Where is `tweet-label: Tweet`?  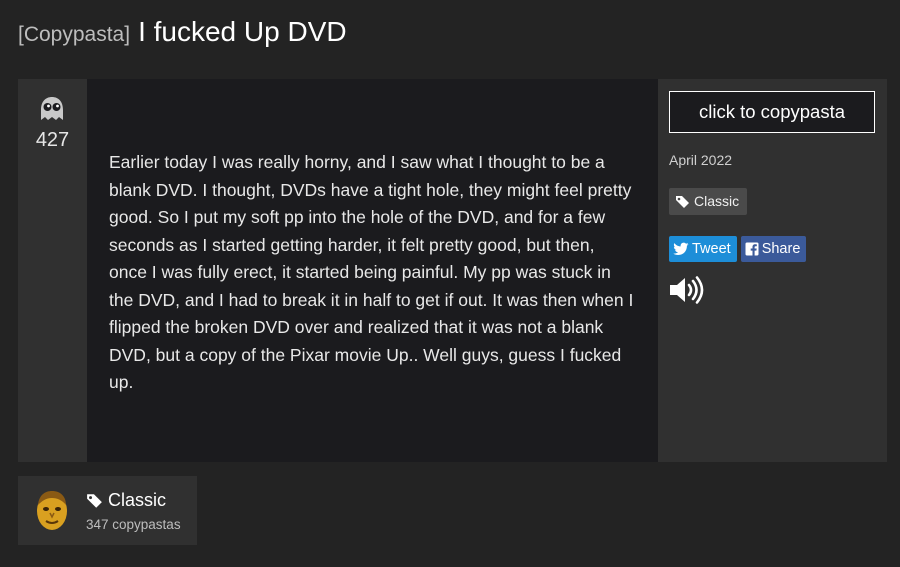 tweet-label: Tweet is located at coordinates (711, 249).